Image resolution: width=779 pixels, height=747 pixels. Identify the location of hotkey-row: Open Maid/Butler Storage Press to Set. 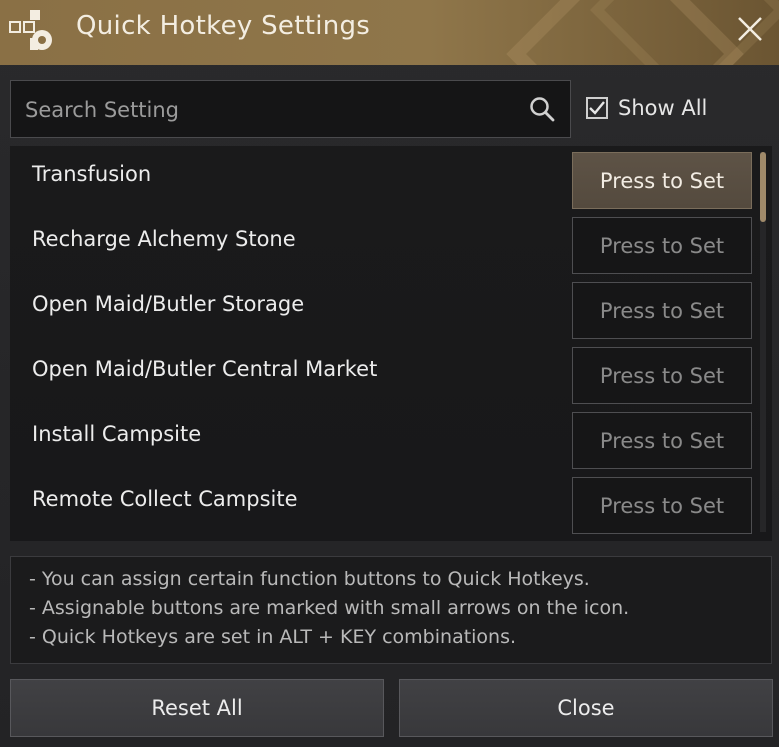
(386, 308).